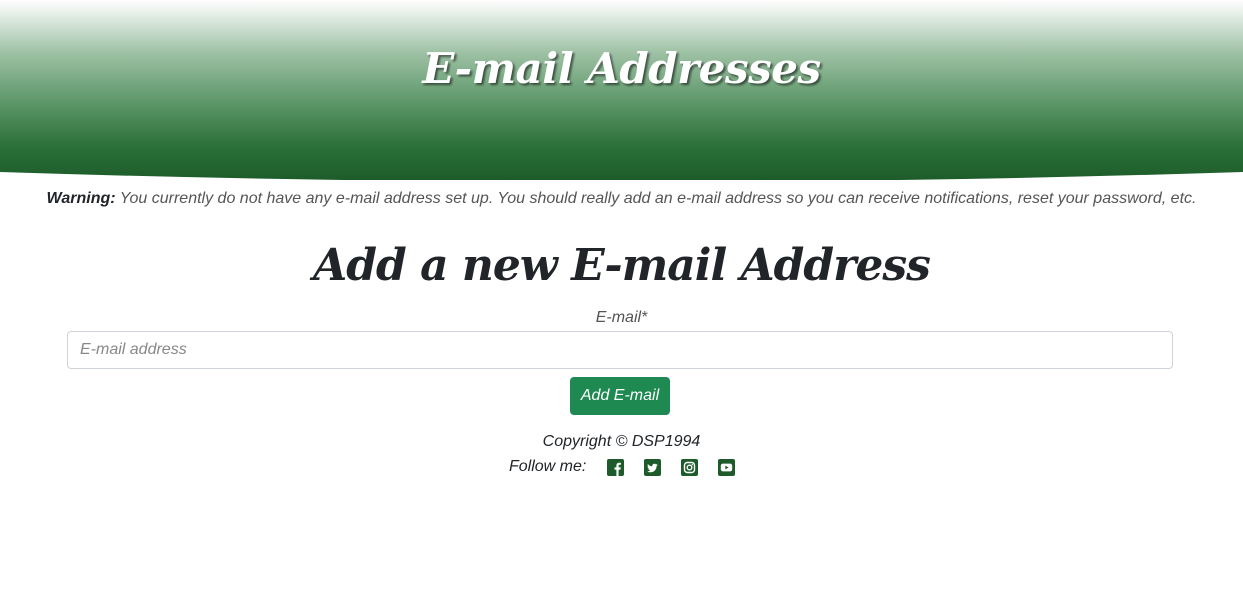 This screenshot has height=605, width=1243. What do you see at coordinates (615, 467) in the screenshot?
I see `facebook-icon` at bounding box center [615, 467].